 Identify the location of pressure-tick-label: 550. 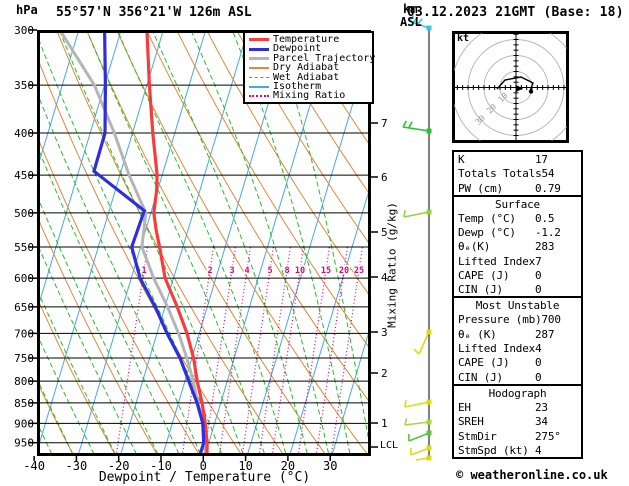
(24, 247).